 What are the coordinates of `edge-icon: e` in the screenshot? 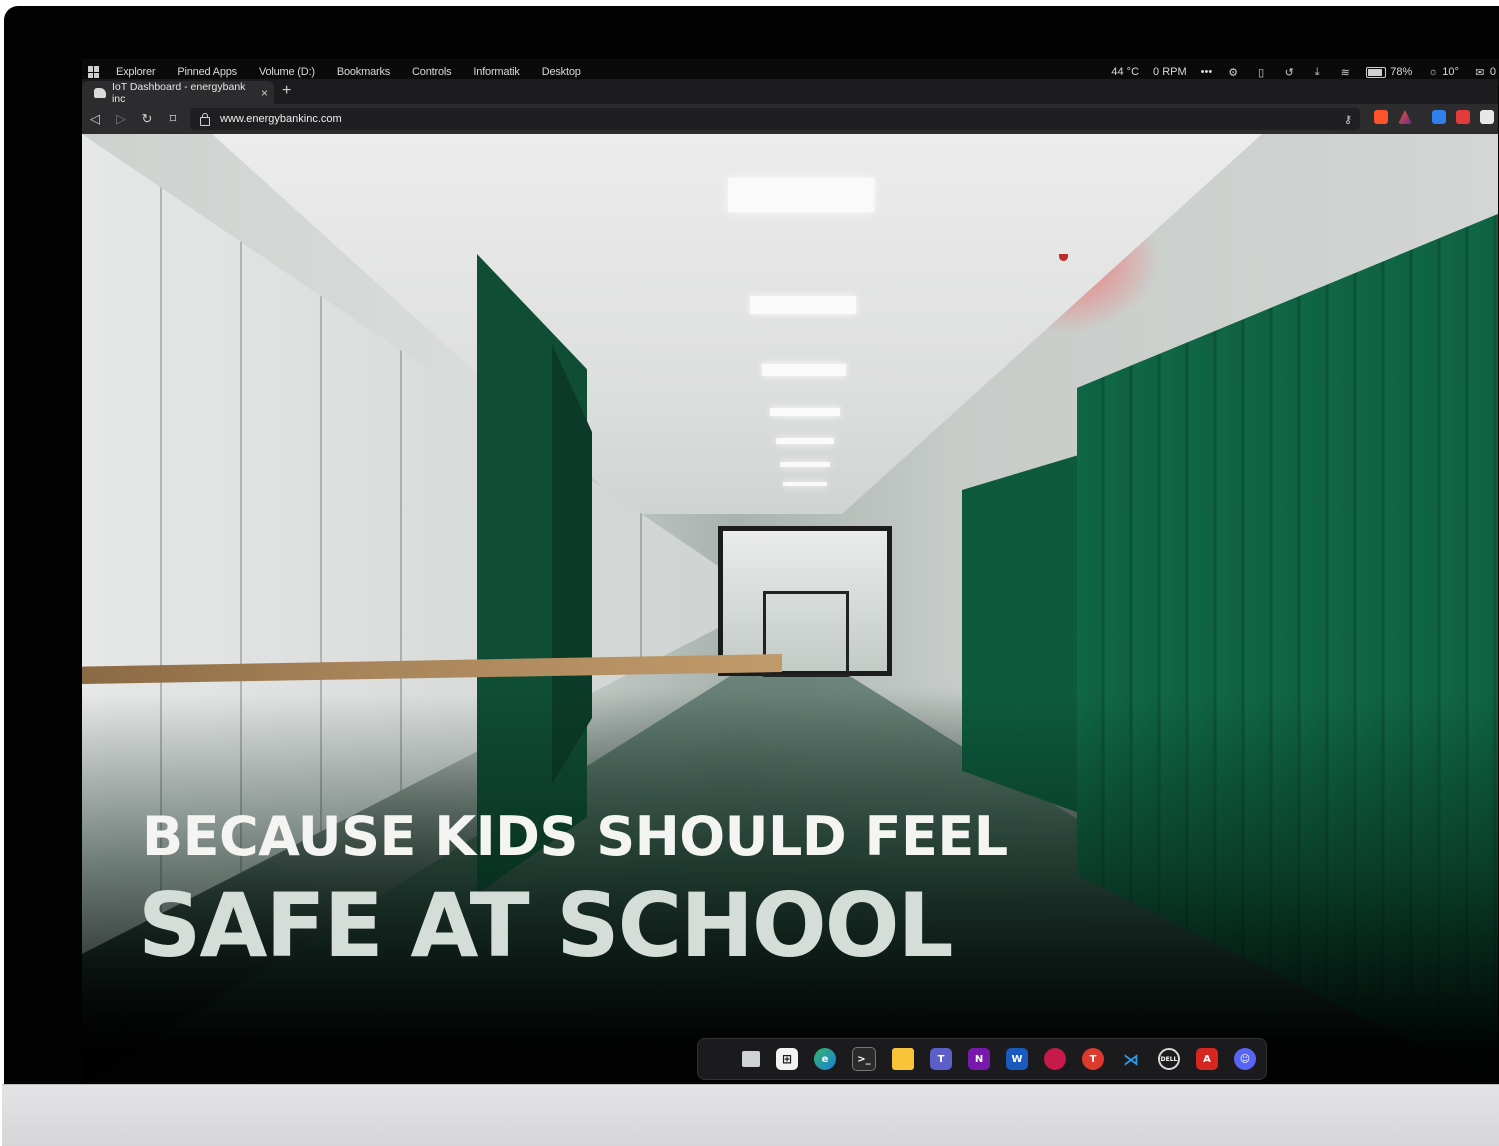 It's located at (825, 1059).